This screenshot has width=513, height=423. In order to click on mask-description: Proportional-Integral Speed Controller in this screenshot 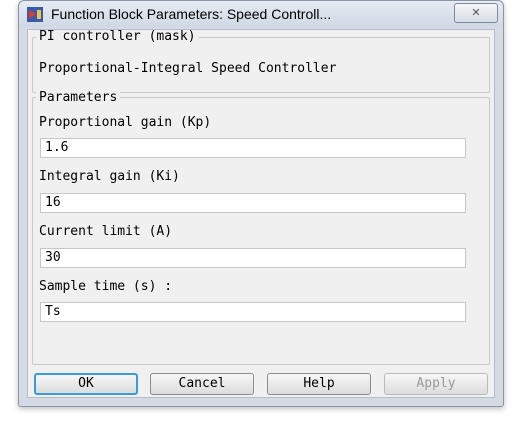, I will do `click(188, 68)`.